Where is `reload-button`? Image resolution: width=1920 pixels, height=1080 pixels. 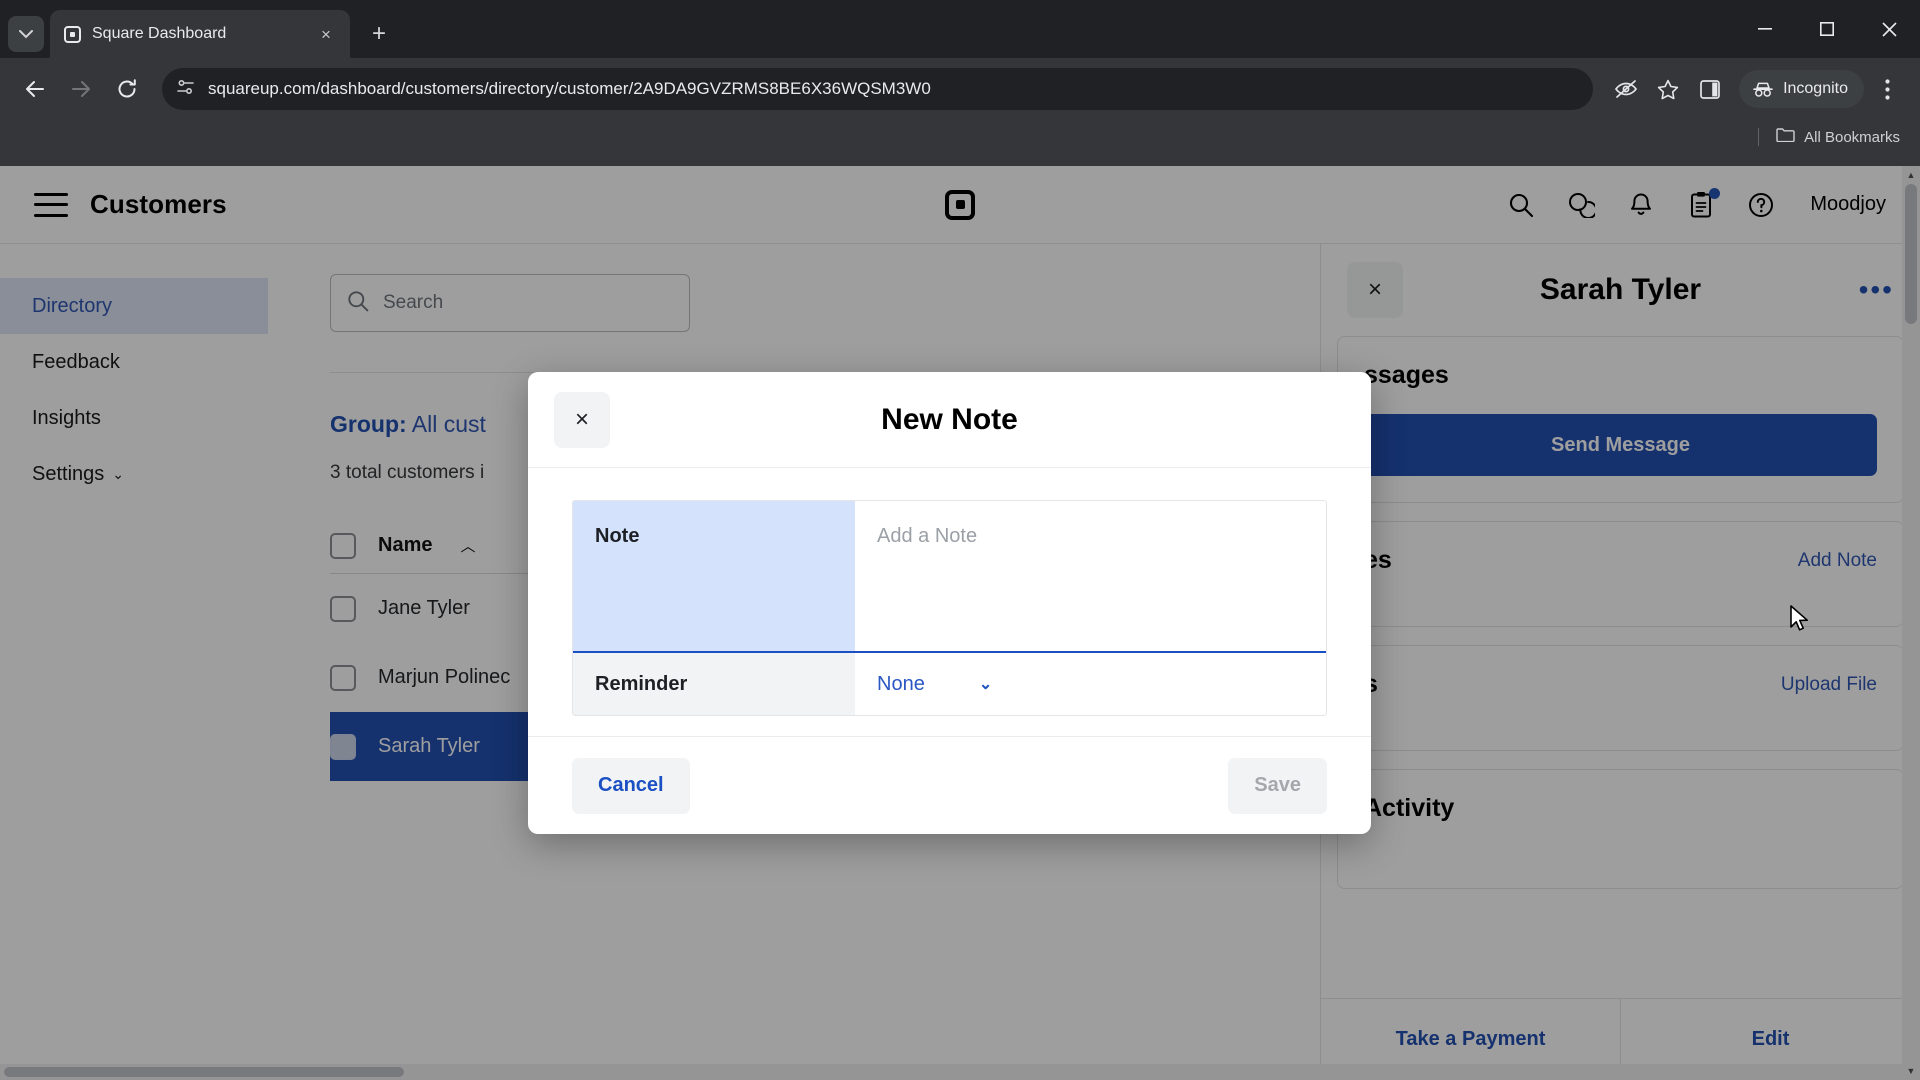 reload-button is located at coordinates (127, 89).